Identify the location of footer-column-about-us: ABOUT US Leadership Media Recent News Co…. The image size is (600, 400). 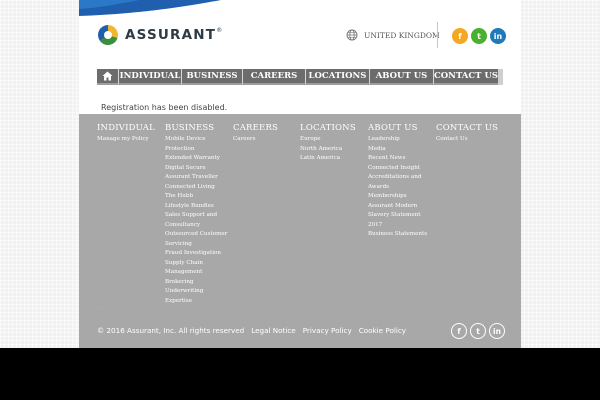
(401, 181).